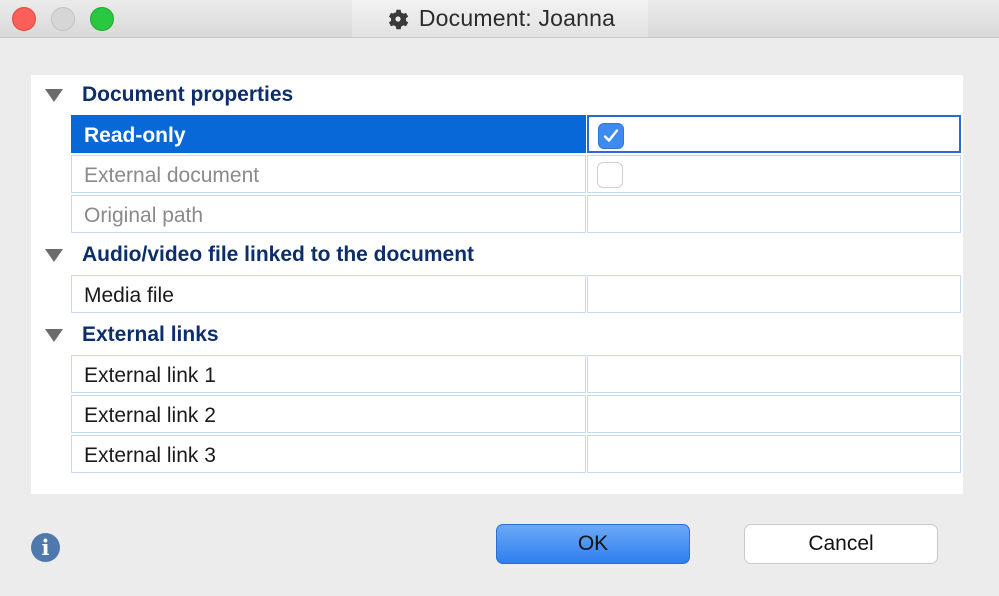 Image resolution: width=999 pixels, height=596 pixels. I want to click on property-label: External document, so click(172, 175).